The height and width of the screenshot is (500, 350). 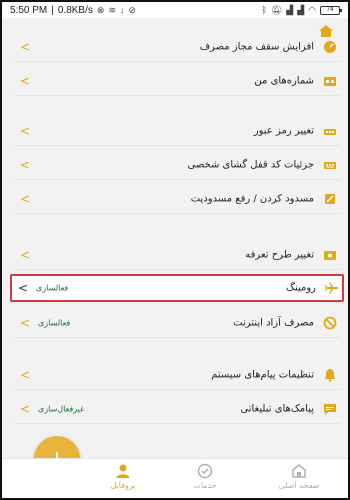 What do you see at coordinates (177, 288) in the screenshot?
I see `menu-item-roaming: < فعالسازی رومینگ` at bounding box center [177, 288].